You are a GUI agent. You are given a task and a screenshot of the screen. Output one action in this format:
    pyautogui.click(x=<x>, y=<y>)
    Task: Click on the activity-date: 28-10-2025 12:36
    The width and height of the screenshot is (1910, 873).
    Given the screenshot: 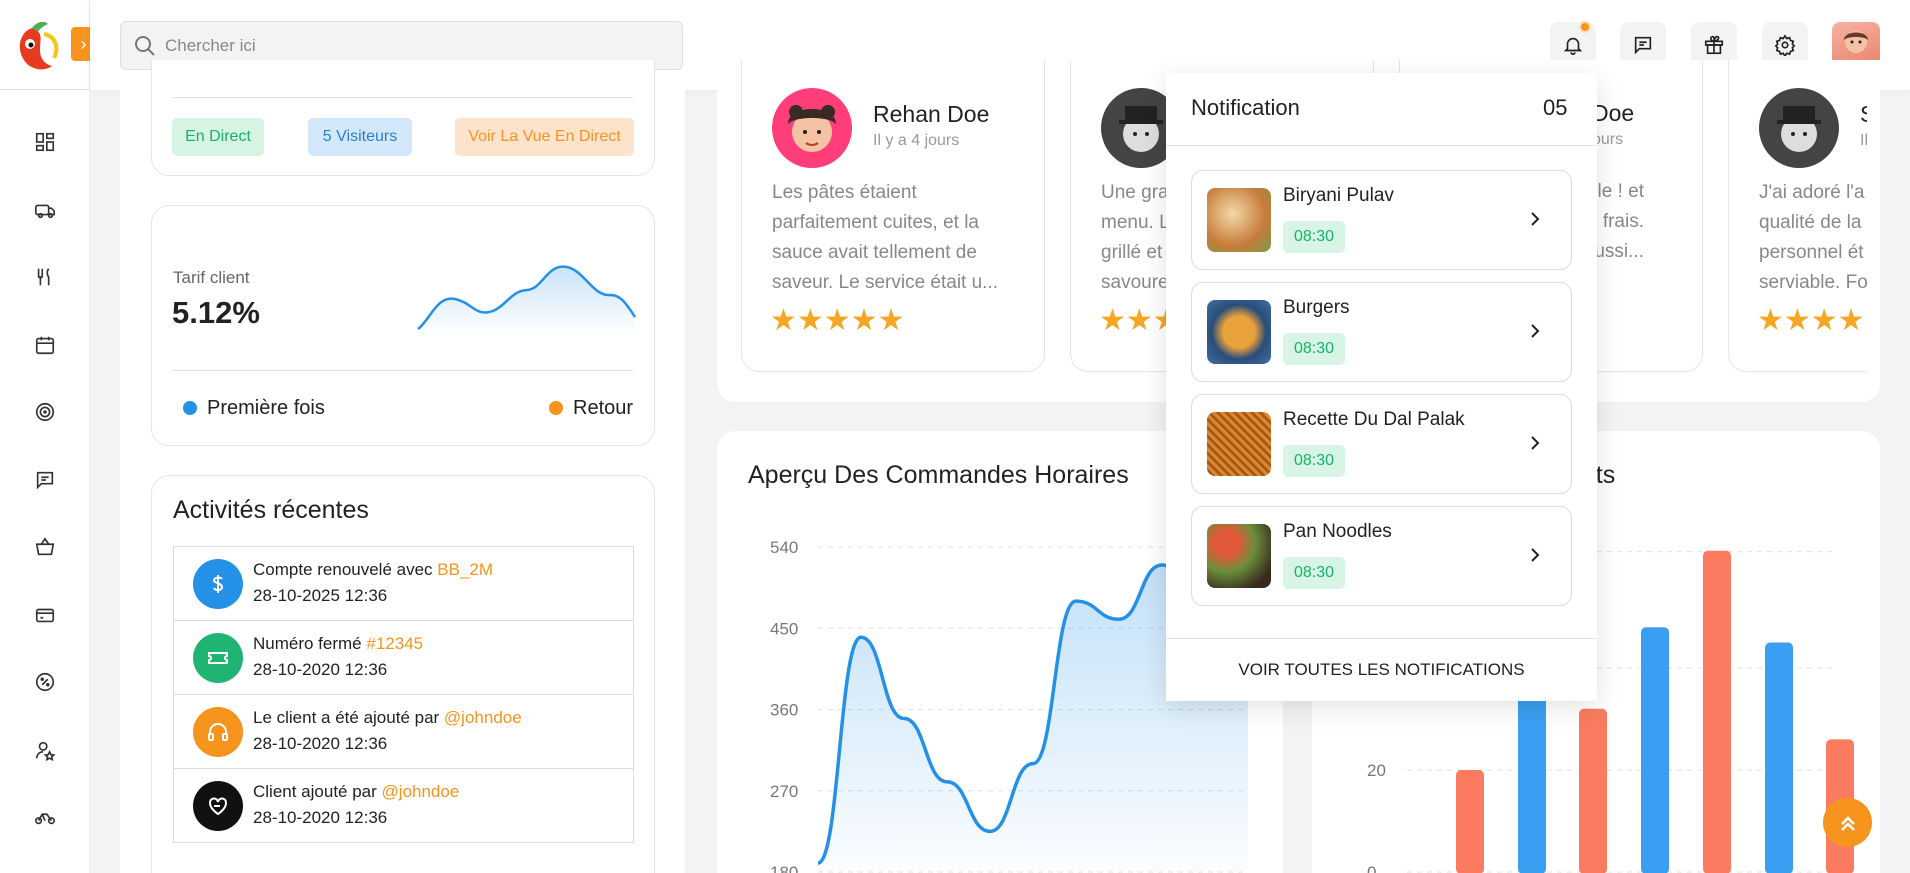 What is the action you would take?
    pyautogui.click(x=320, y=595)
    